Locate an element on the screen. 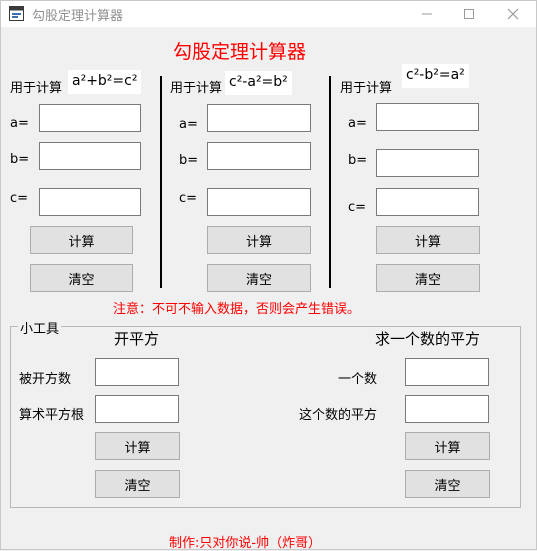  credits-text: 制作:只对你说-帅（炸哥） is located at coordinates (245, 543).